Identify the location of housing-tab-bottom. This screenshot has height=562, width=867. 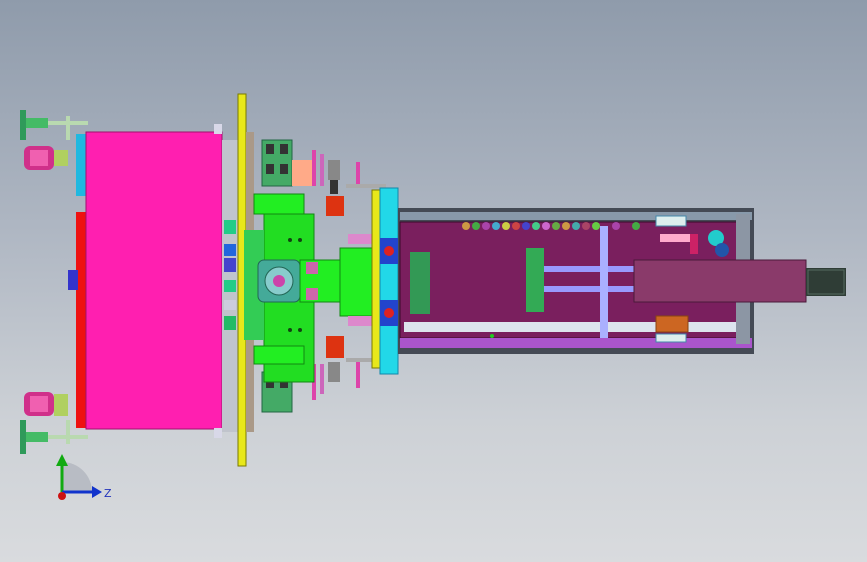
(218, 433).